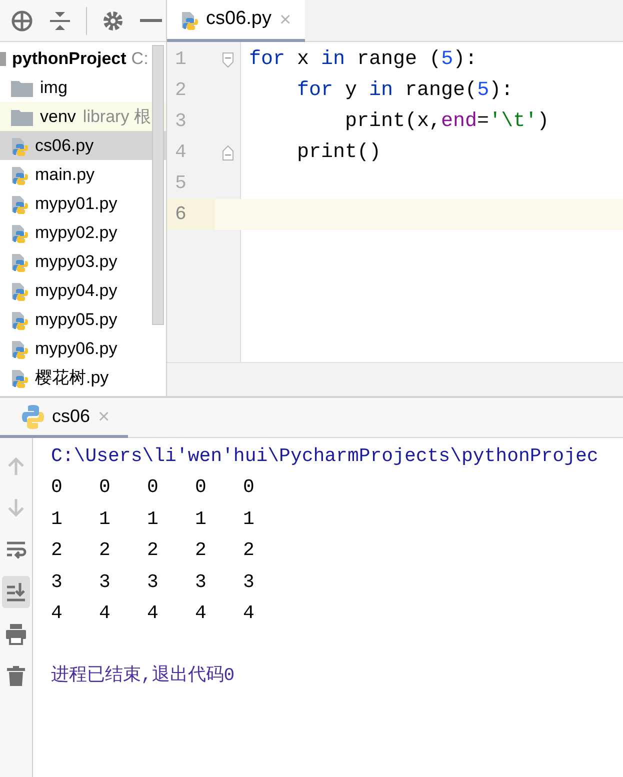  What do you see at coordinates (181, 121) in the screenshot?
I see `line-number: 3` at bounding box center [181, 121].